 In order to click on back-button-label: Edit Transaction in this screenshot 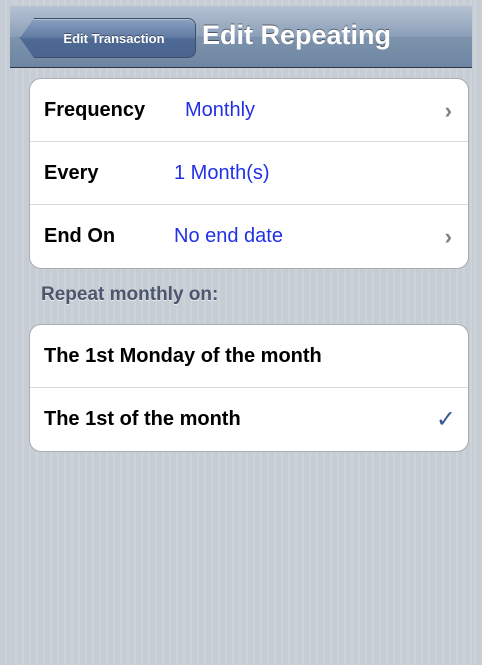, I will do `click(114, 38)`.